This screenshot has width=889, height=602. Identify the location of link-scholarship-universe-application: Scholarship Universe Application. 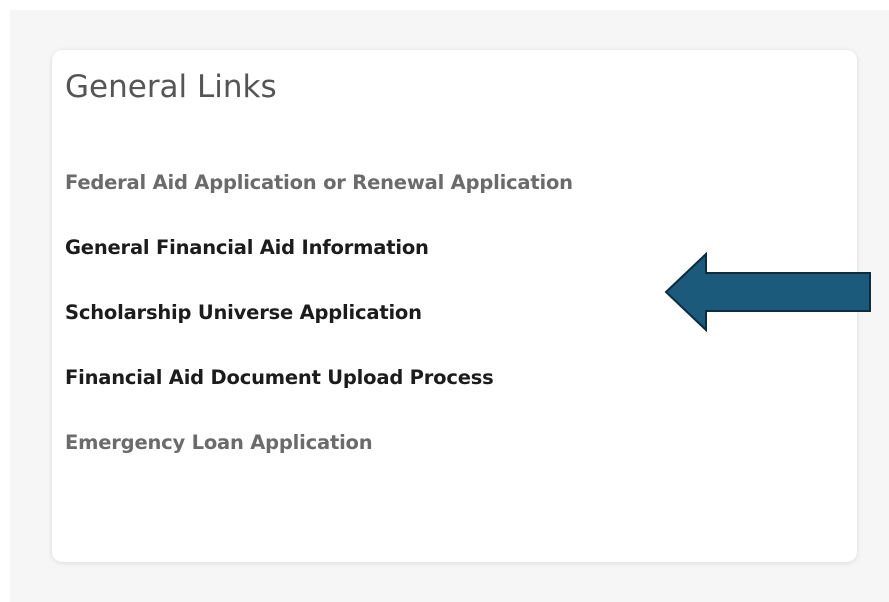
(243, 312).